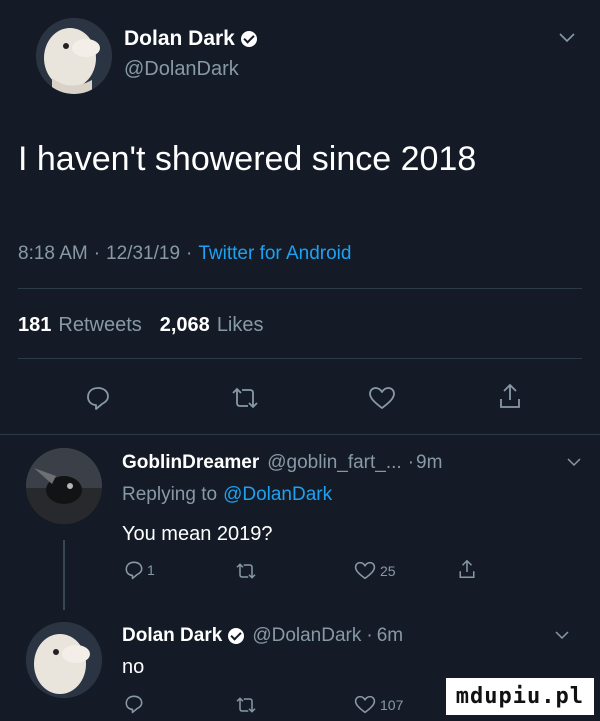  What do you see at coordinates (190, 463) in the screenshot?
I see `reply-author-name: GoblinDreamer` at bounding box center [190, 463].